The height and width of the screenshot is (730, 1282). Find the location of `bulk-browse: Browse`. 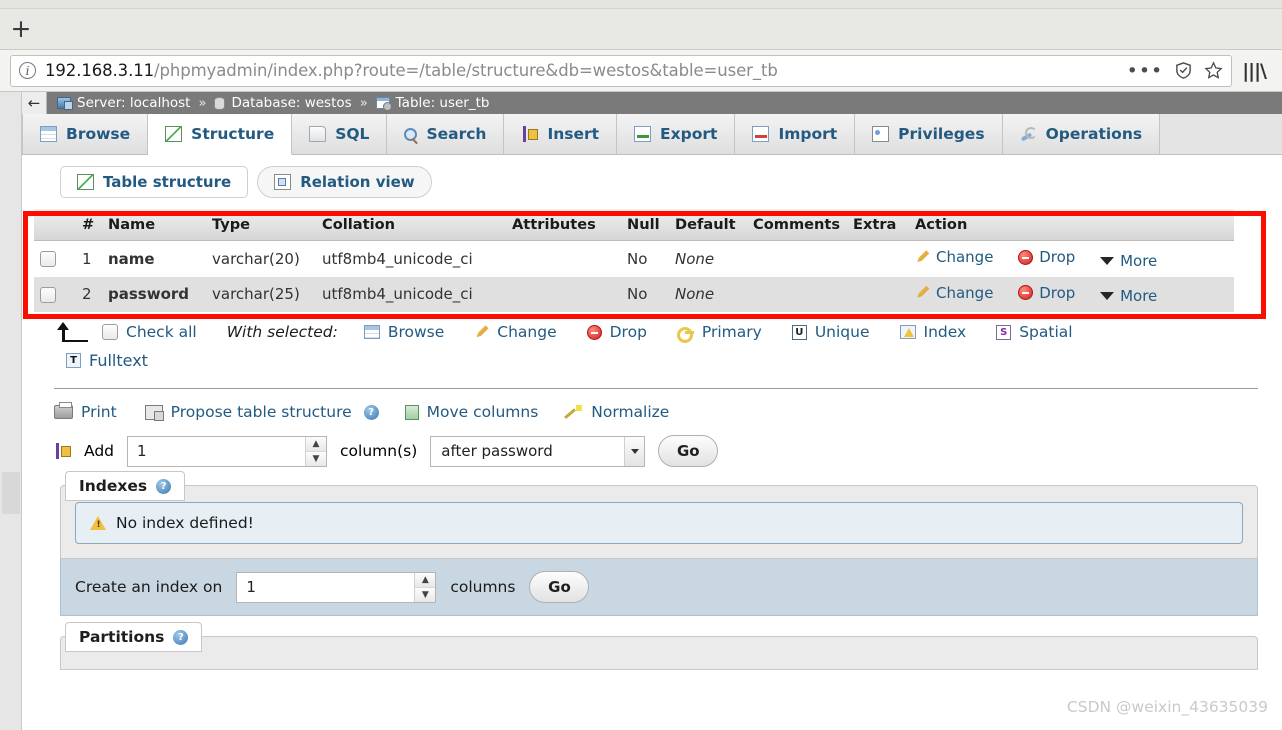

bulk-browse: Browse is located at coordinates (403, 332).